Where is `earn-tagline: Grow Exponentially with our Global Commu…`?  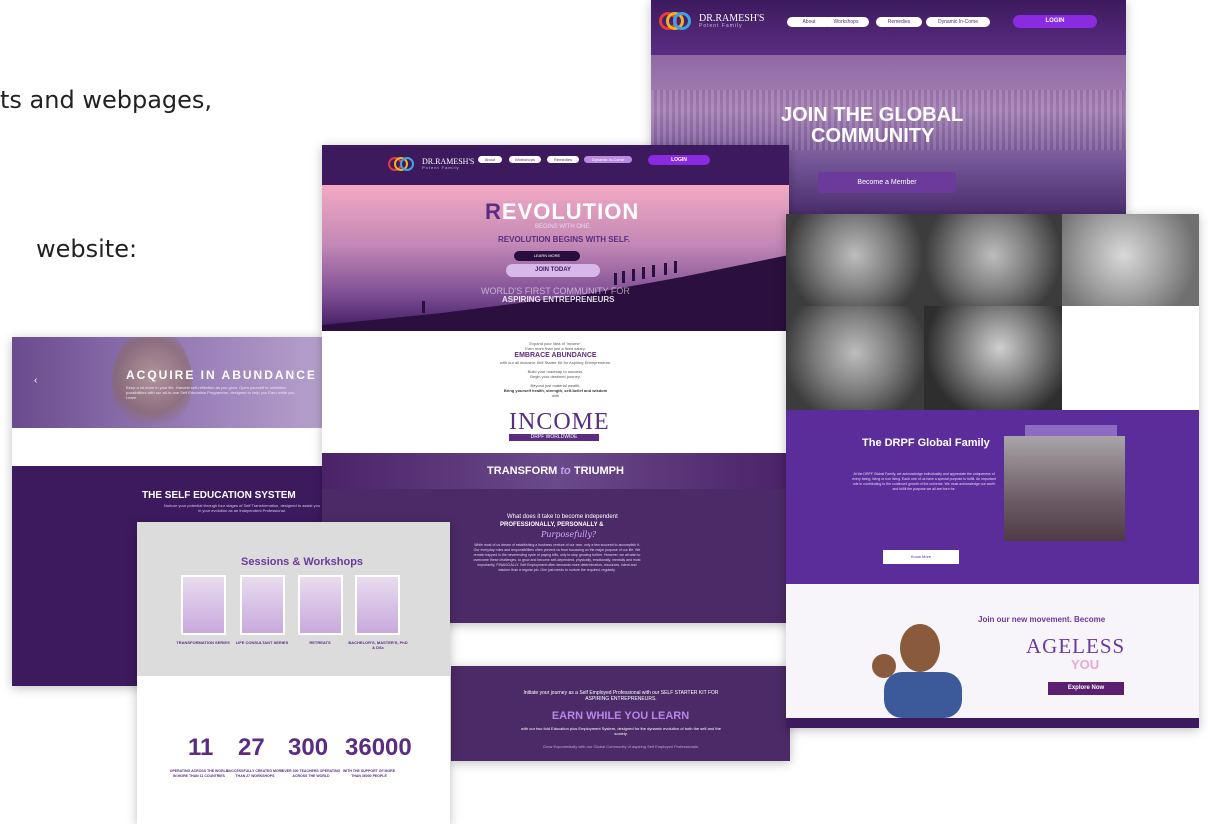 earn-tagline: Grow Exponentially with our Global Commu… is located at coordinates (621, 746).